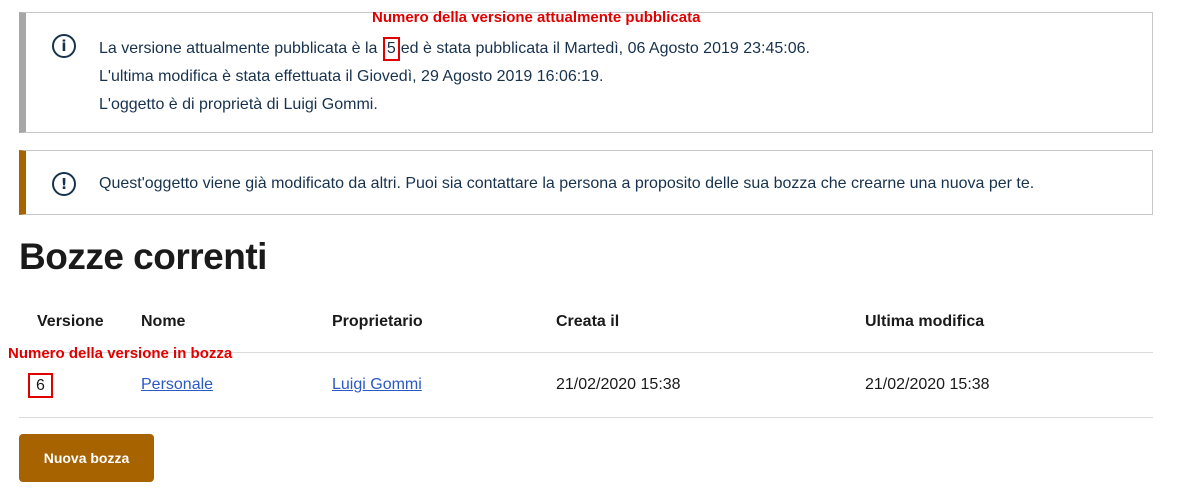 The width and height of the screenshot is (1180, 497). Describe the element at coordinates (64, 46) in the screenshot. I see `info-icon: i` at that location.